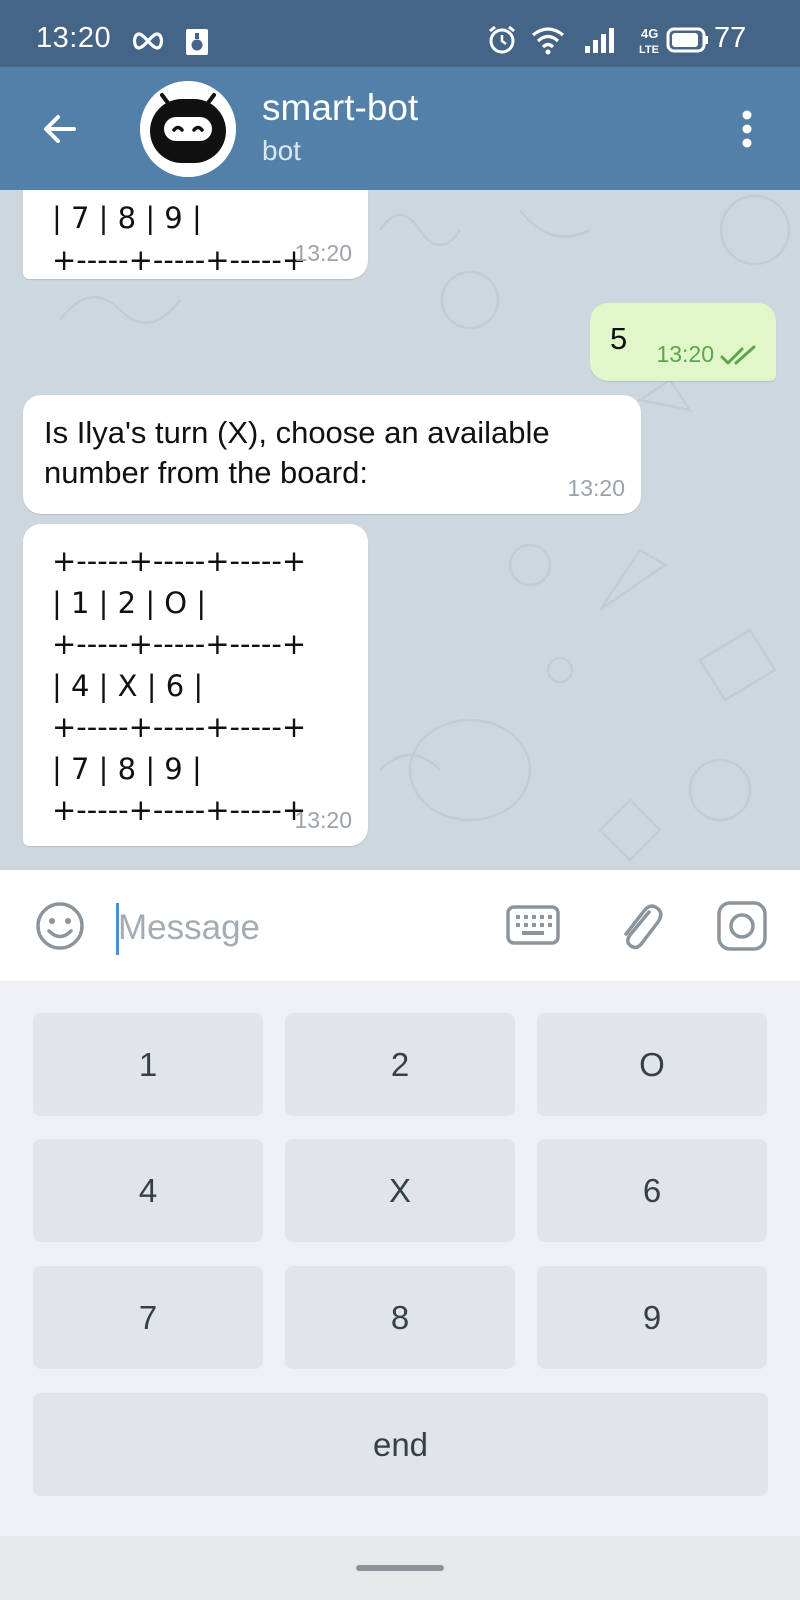 The height and width of the screenshot is (1600, 800). What do you see at coordinates (60, 926) in the screenshot?
I see `emoji-icon` at bounding box center [60, 926].